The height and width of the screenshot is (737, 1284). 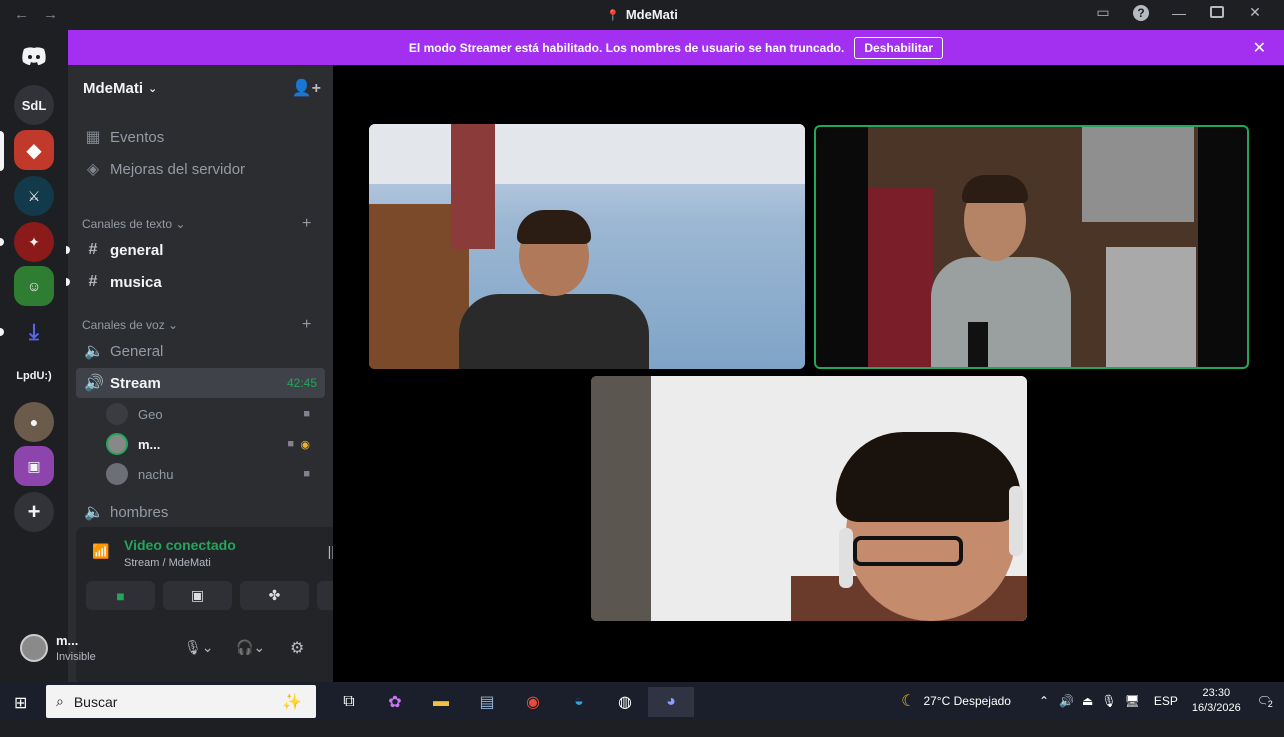 What do you see at coordinates (34, 648) in the screenshot?
I see `user-avatar` at bounding box center [34, 648].